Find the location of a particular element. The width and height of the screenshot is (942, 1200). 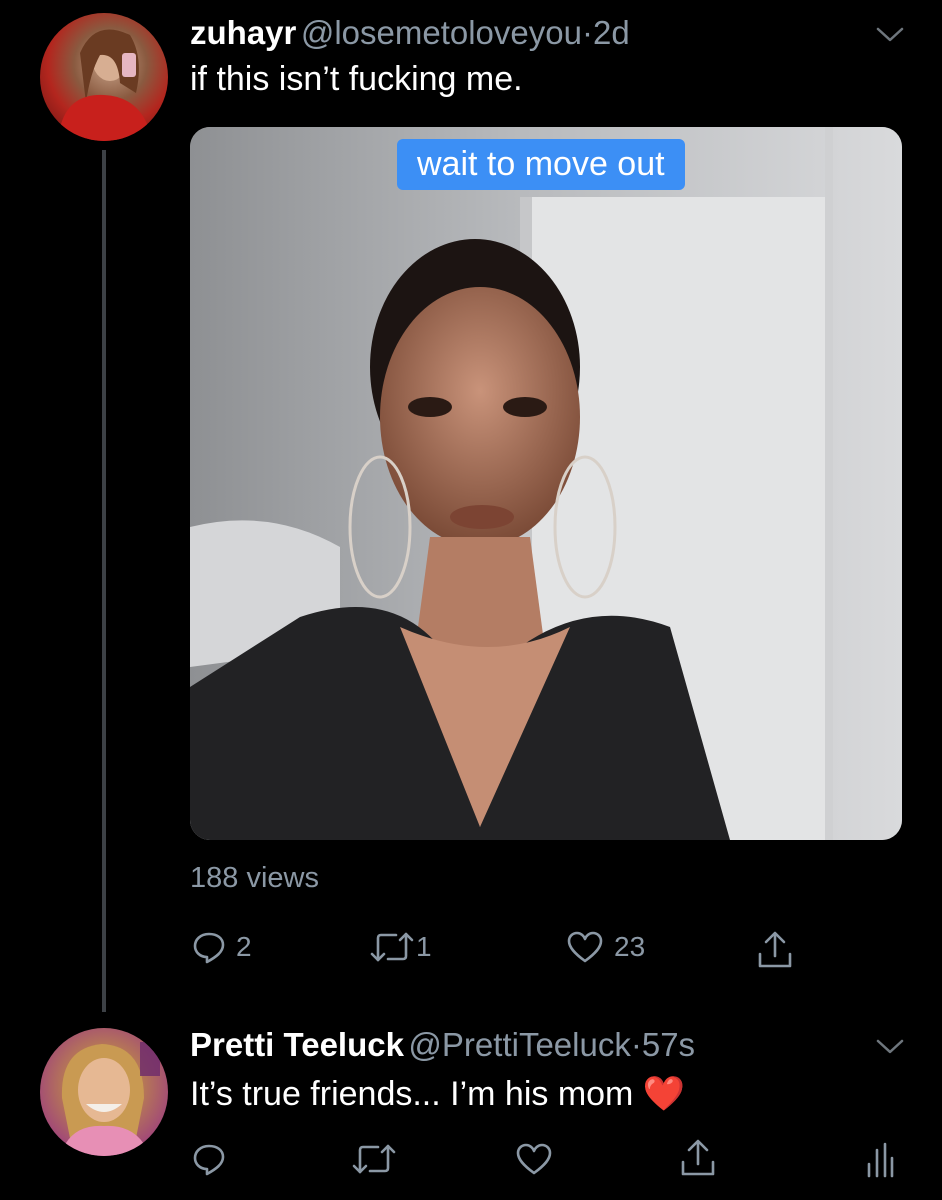

tweet-text: if this isn’t fucking me. is located at coordinates (356, 79).